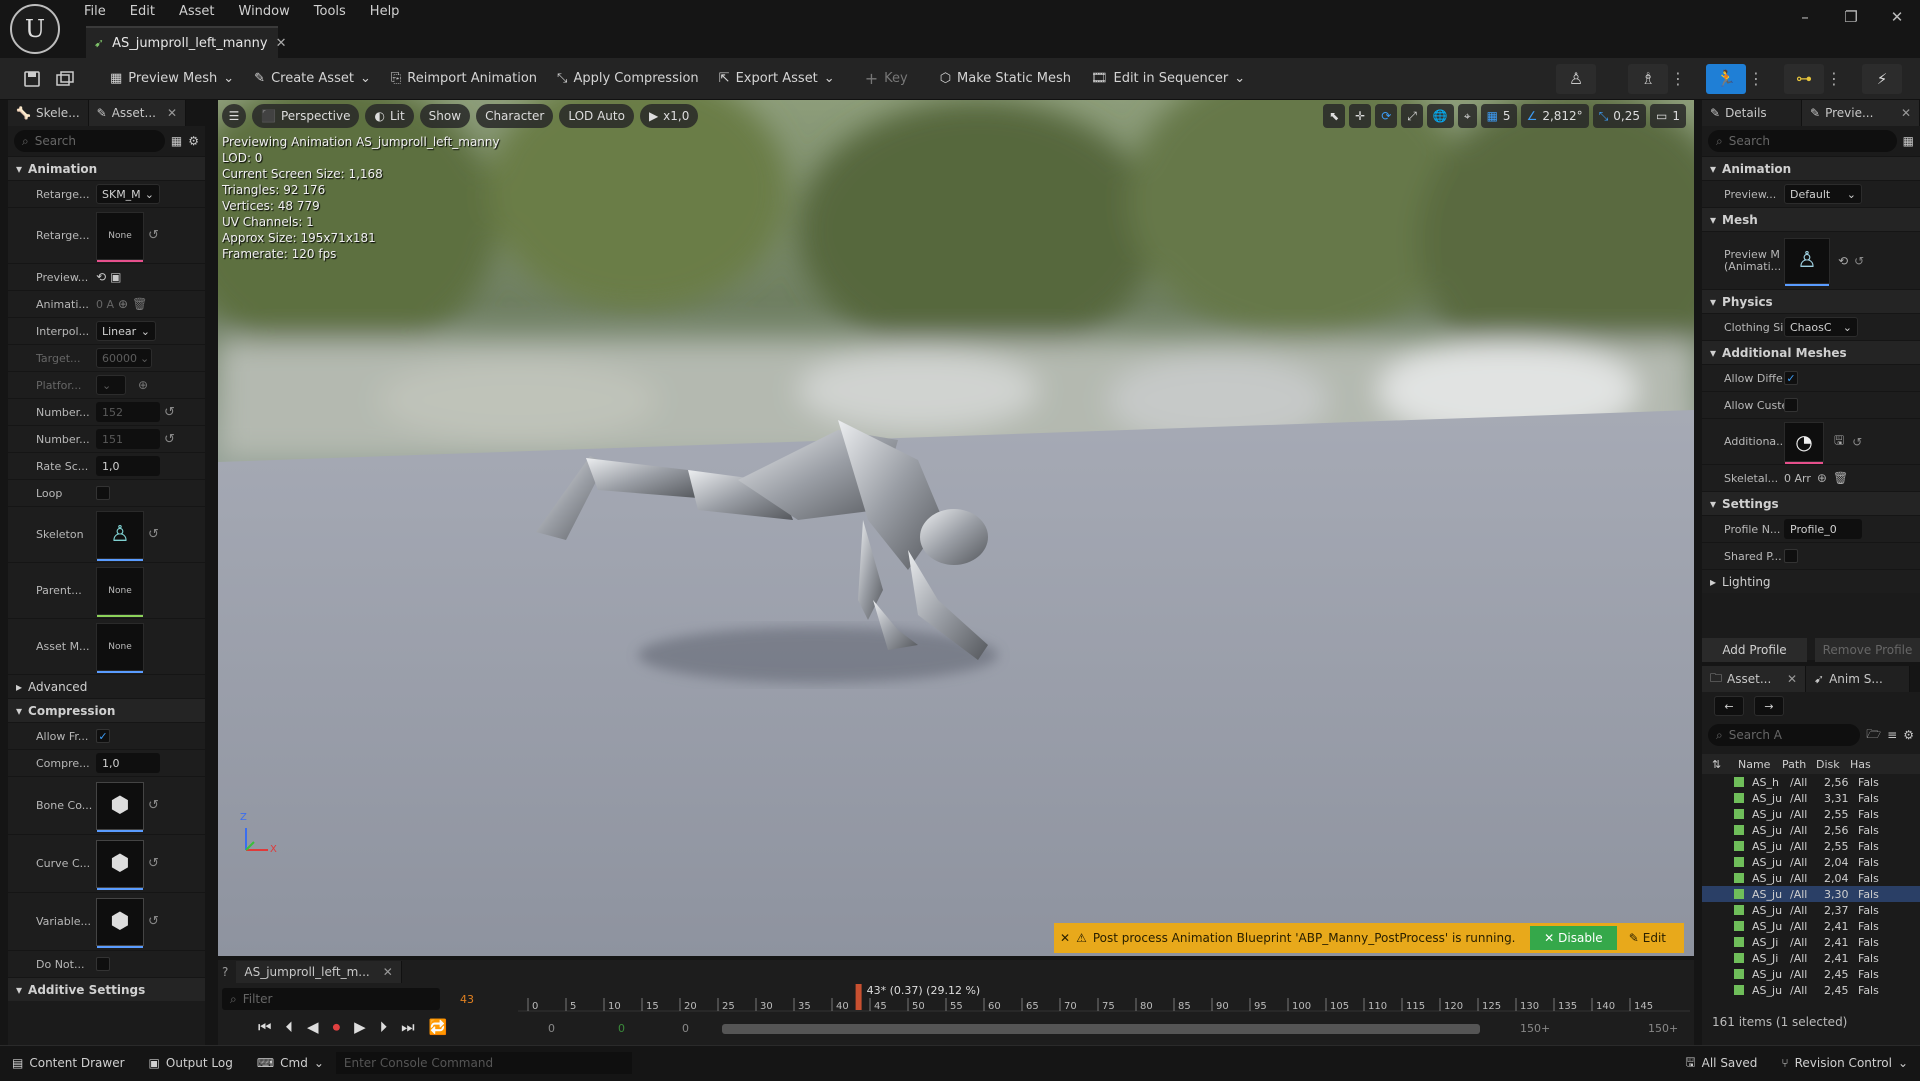 This screenshot has width=1920, height=1081. I want to click on step-forward-icon: ⏵, so click(384, 1027).